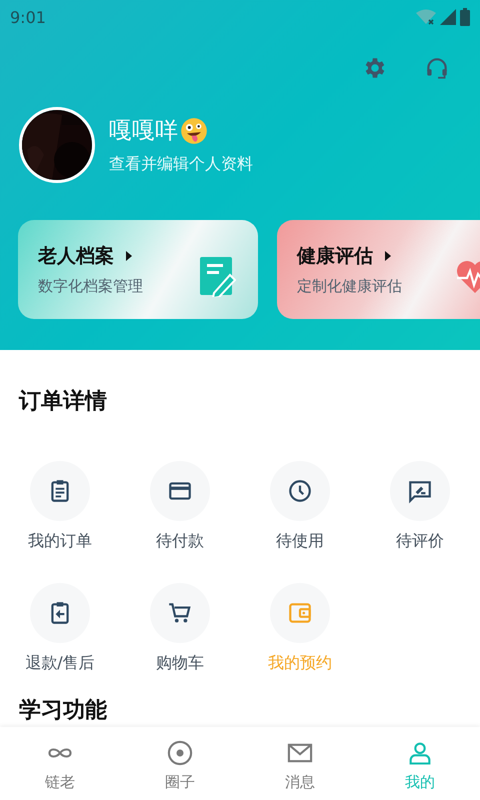  I want to click on card-title: 健康评估, so click(335, 256).